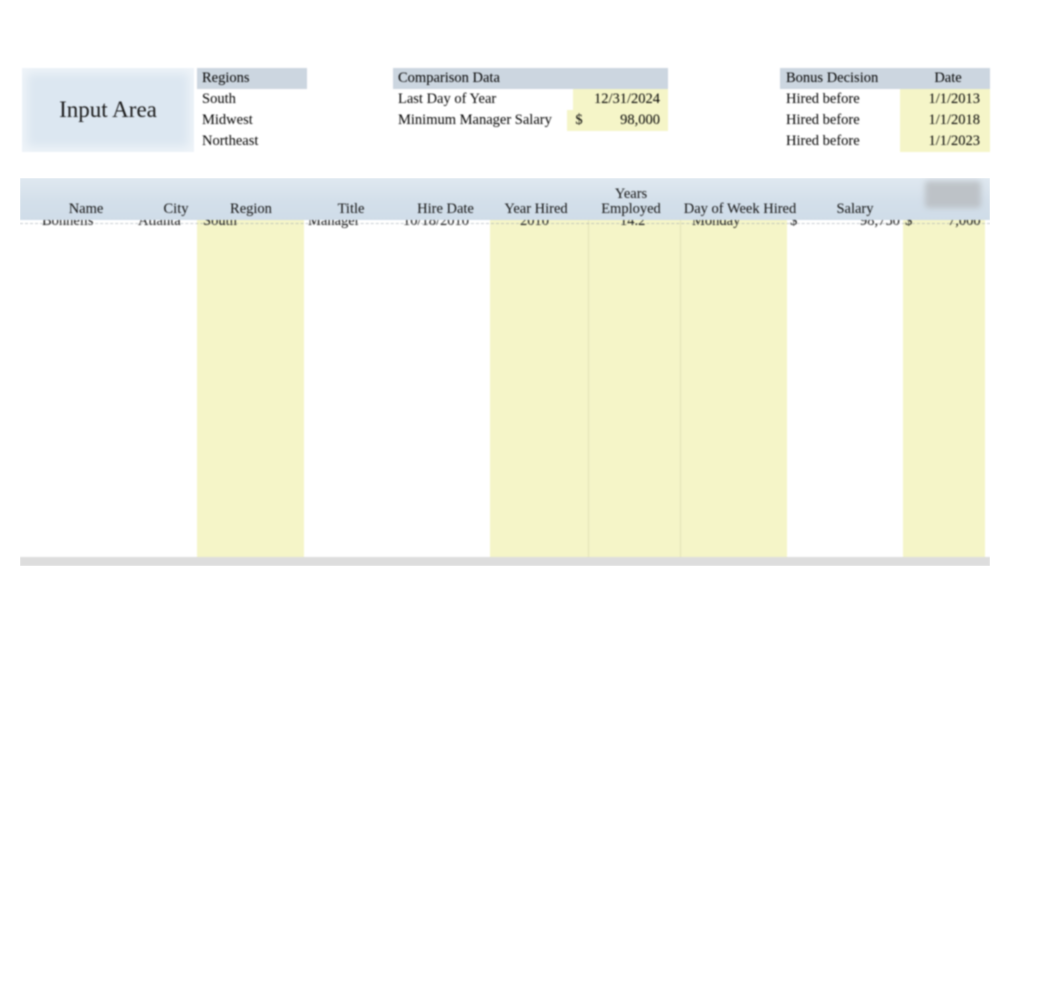  I want to click on currency-symbol: $, so click(579, 120).